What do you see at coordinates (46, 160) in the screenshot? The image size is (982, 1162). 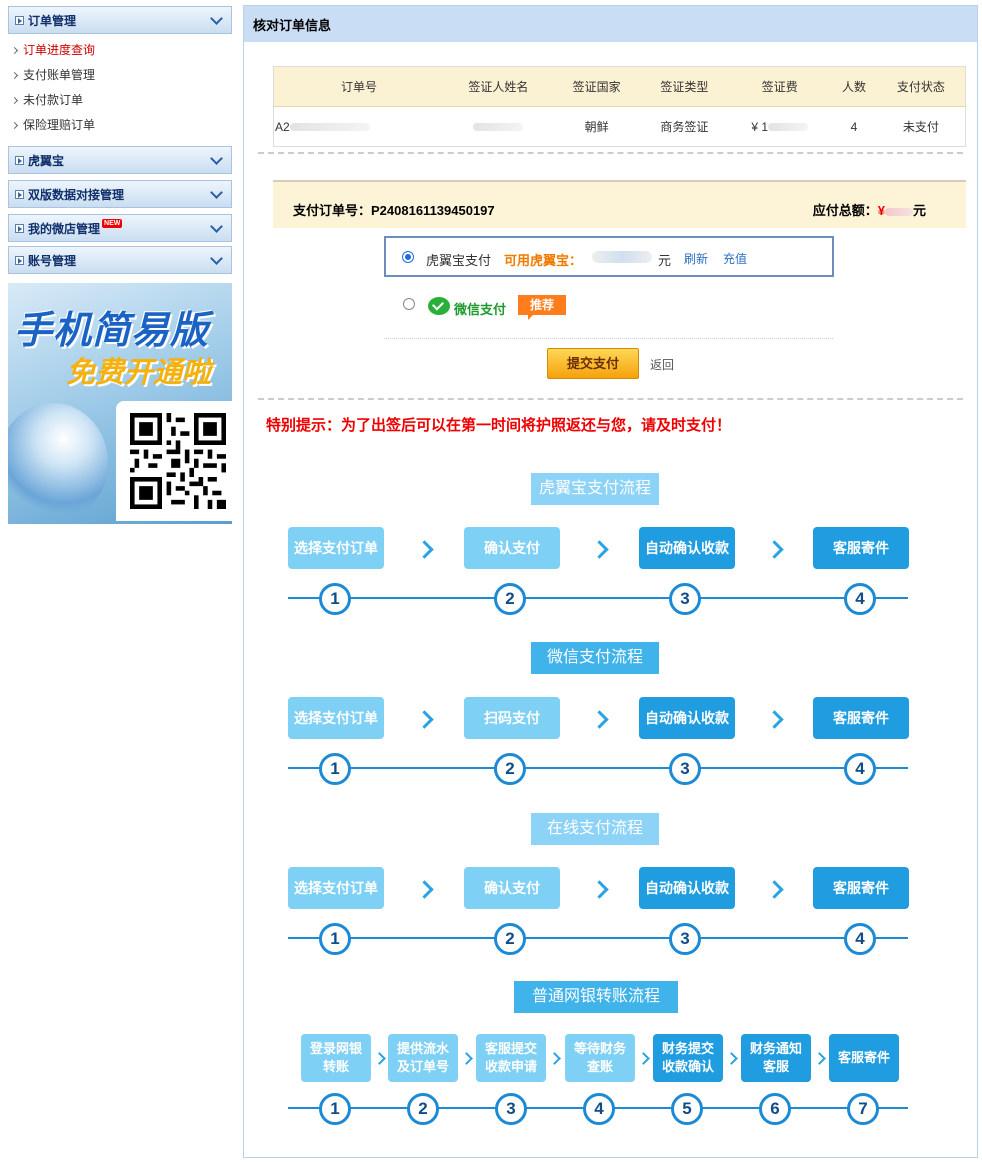 I see `menu-label: 虎翼宝` at bounding box center [46, 160].